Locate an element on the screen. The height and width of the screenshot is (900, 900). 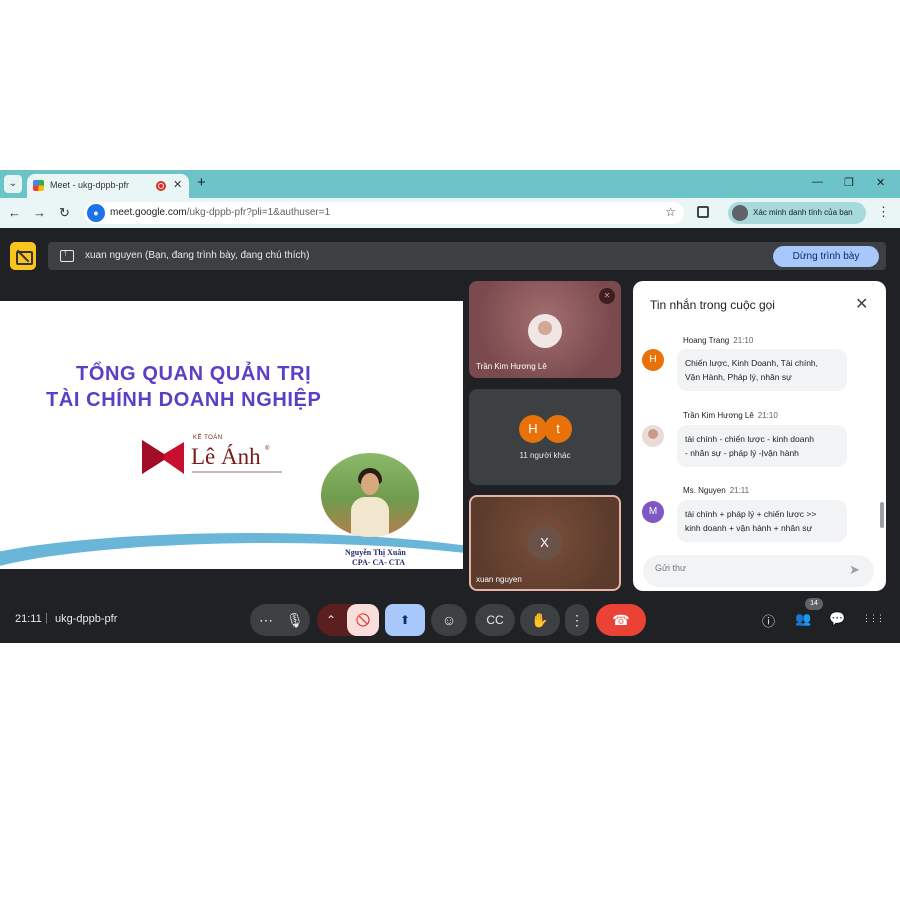
close-icon: ✕ is located at coordinates (861, 304).